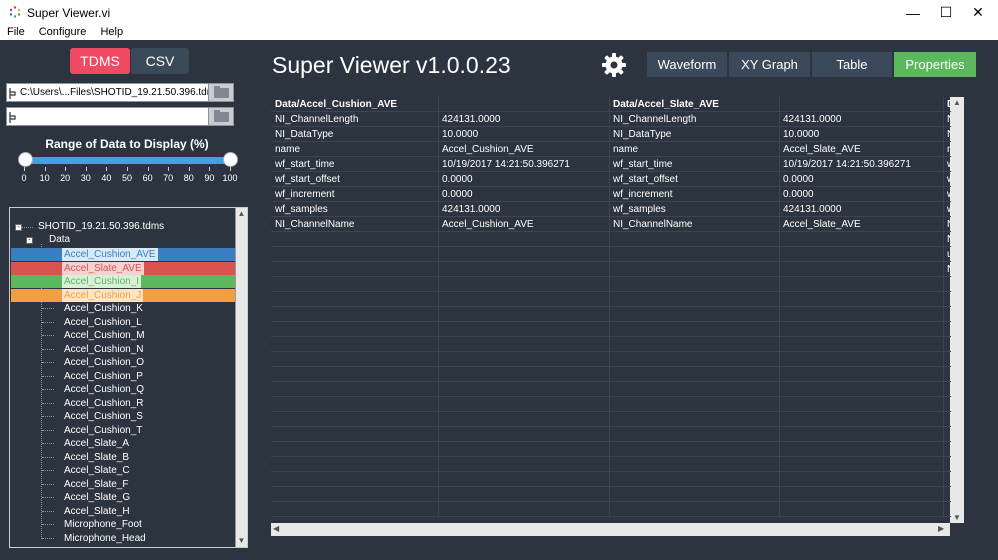 The image size is (998, 560). I want to click on tree-channel-item: Accel_Cushion_S, so click(103, 416).